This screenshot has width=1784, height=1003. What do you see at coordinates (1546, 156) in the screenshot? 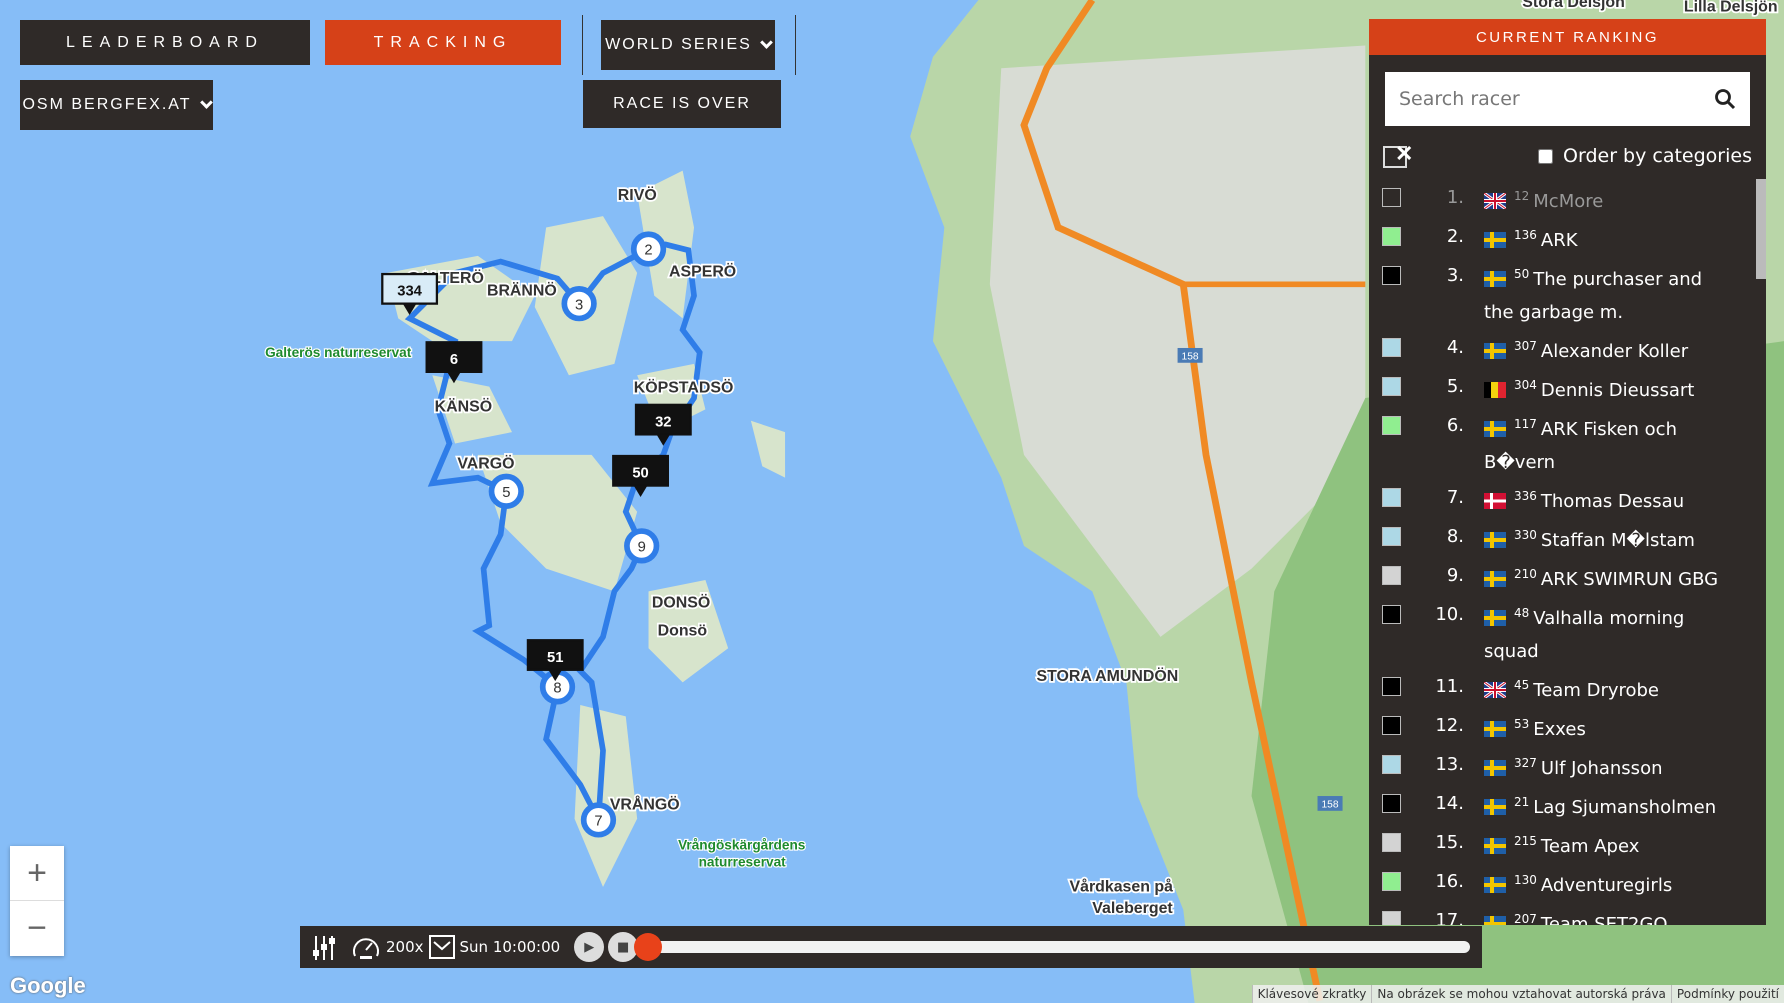
I see `order-checkbox` at bounding box center [1546, 156].